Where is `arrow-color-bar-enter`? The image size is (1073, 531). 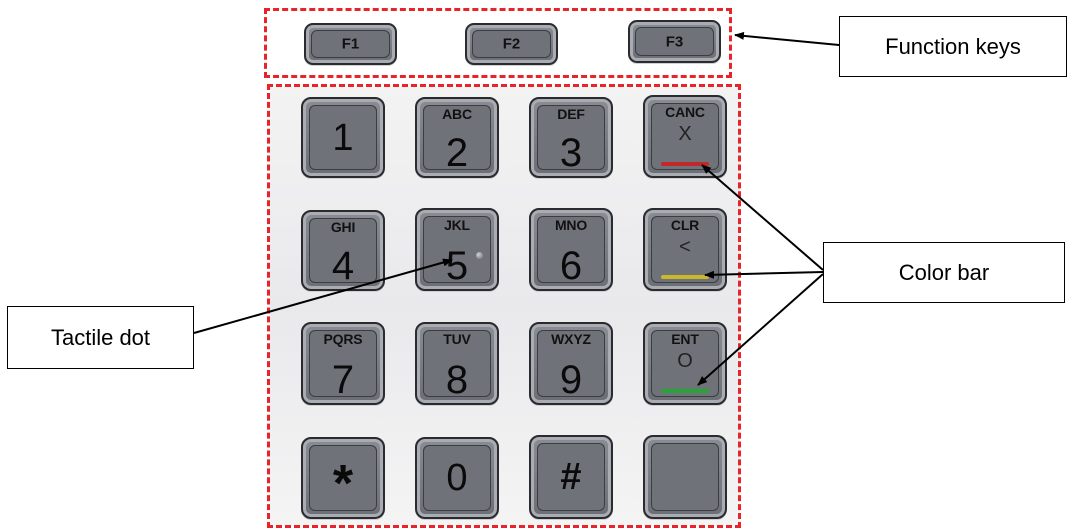 arrow-color-bar-enter is located at coordinates (760, 329).